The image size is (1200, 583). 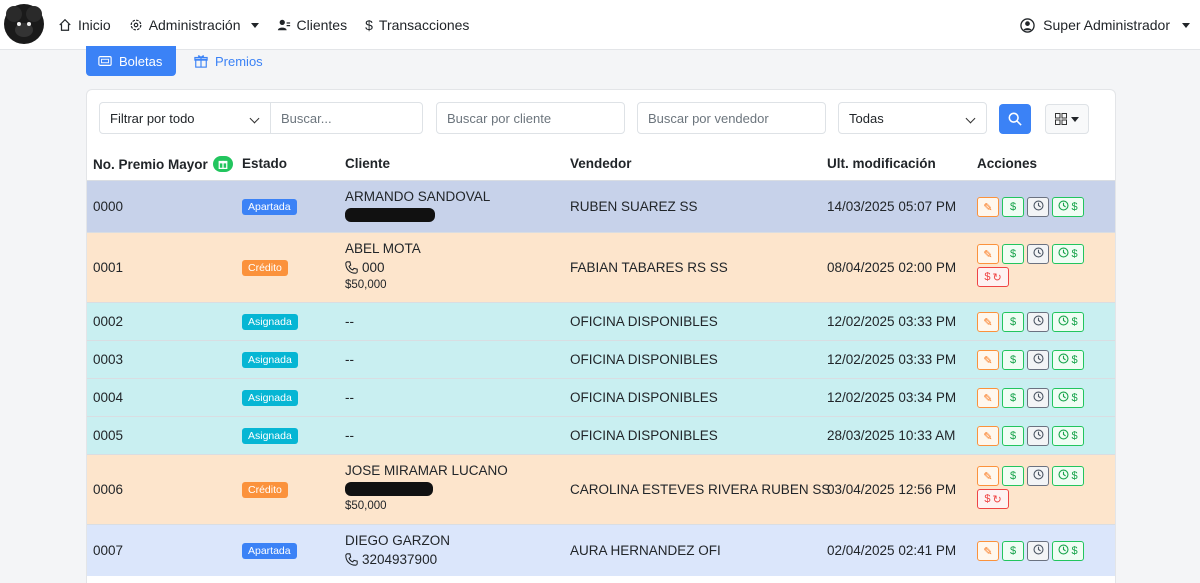 I want to click on search-button, so click(x=1015, y=119).